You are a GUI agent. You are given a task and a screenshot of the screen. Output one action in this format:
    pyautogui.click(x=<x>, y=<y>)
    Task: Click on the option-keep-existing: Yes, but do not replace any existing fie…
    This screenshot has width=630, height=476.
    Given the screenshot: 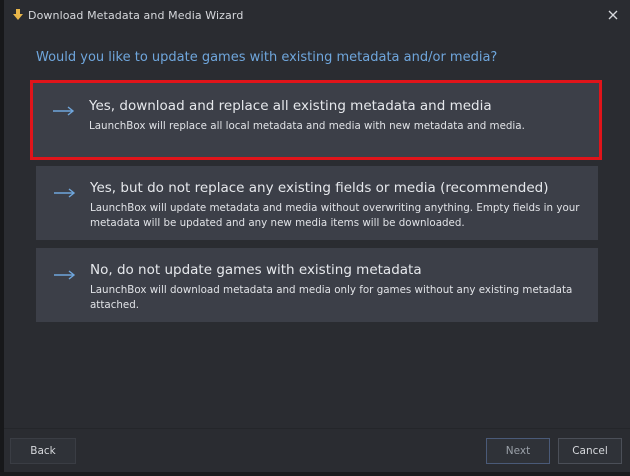 What is the action you would take?
    pyautogui.click(x=317, y=203)
    